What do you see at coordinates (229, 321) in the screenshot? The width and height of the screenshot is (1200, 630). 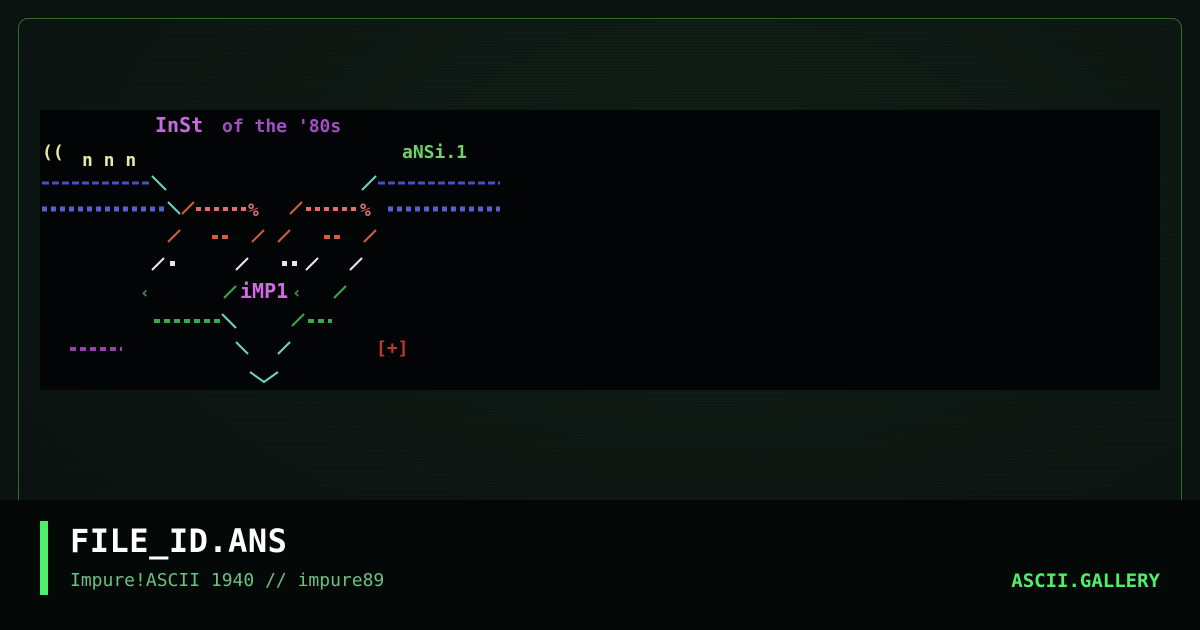 I see `art-slash-6b` at bounding box center [229, 321].